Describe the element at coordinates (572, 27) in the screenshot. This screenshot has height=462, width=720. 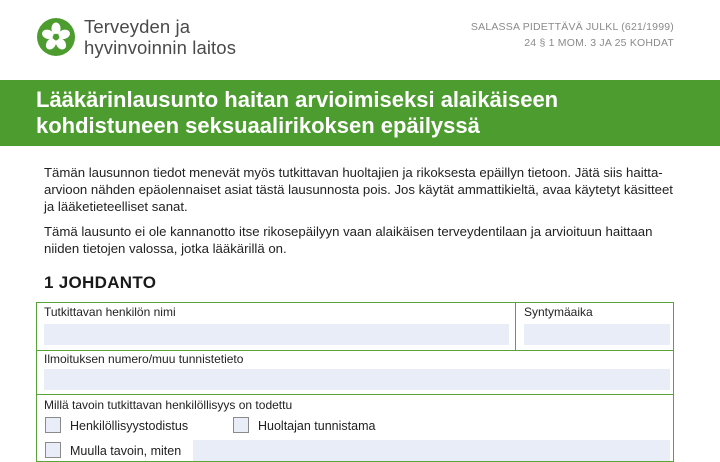
I see `classification-line1: SALASSA PIDETTÄVÄ JULKL (621/1999)` at that location.